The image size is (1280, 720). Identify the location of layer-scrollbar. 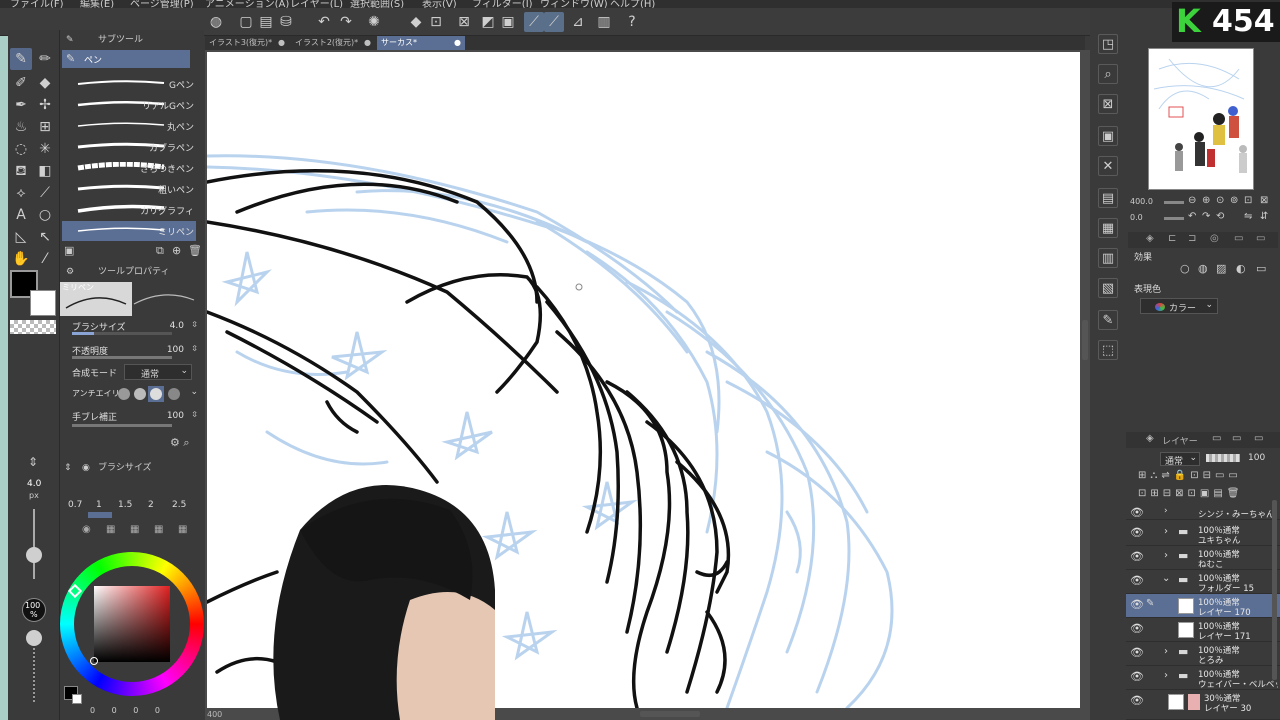
(1274, 590).